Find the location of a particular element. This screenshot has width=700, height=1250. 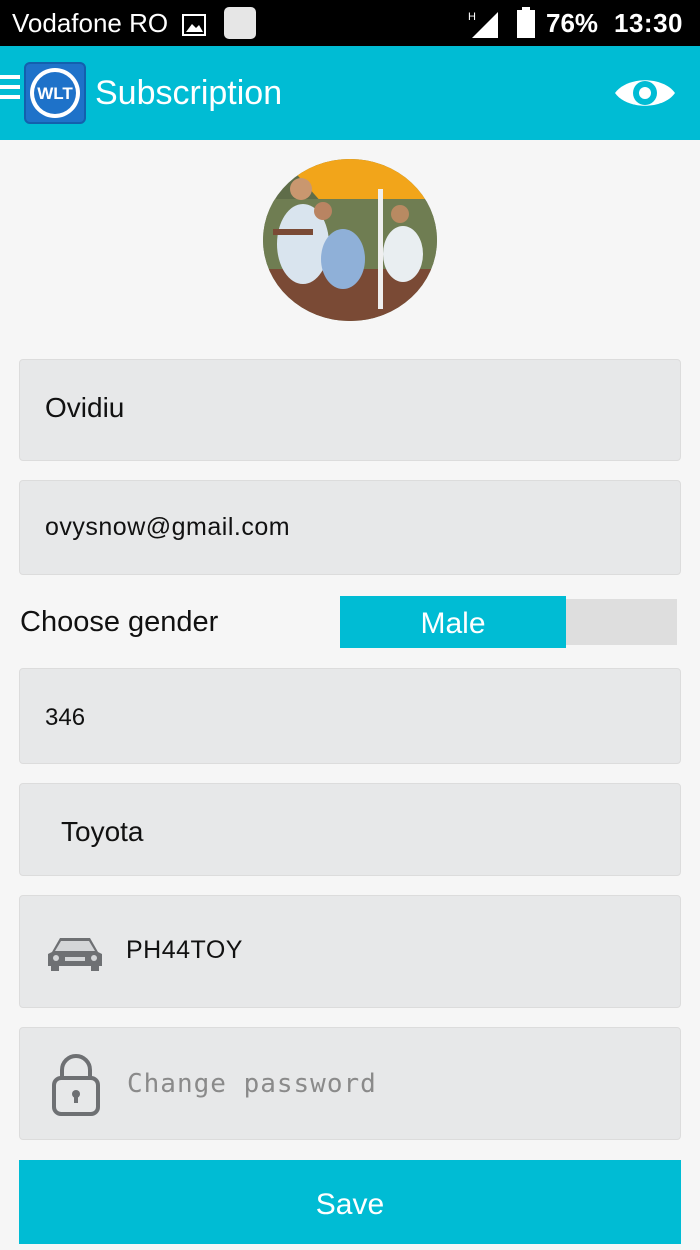

plate-value: PH44TOY is located at coordinates (184, 950).